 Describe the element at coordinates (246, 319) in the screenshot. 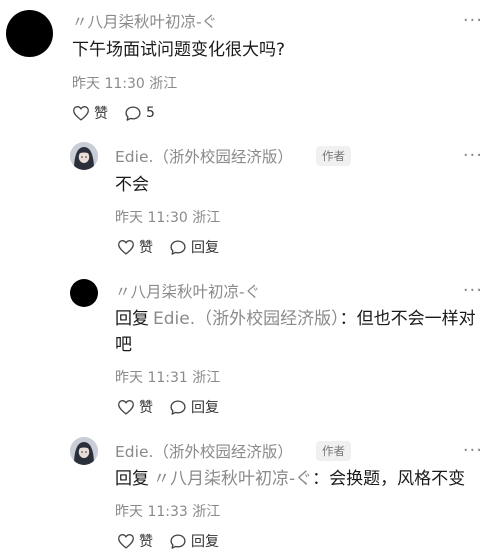

I see `reply-target-name: Edie.（浙外校园经济版）` at that location.